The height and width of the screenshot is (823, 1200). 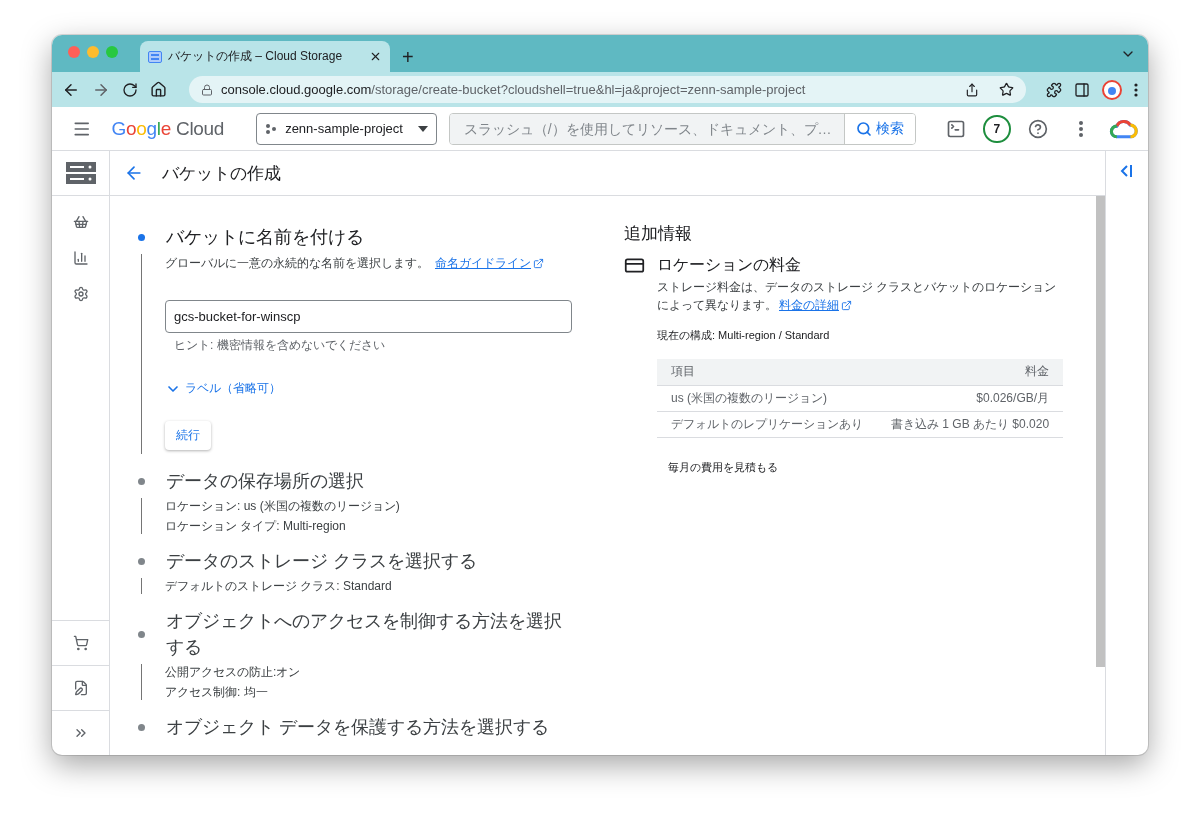 I want to click on dropdown-icon, so click(x=422, y=128).